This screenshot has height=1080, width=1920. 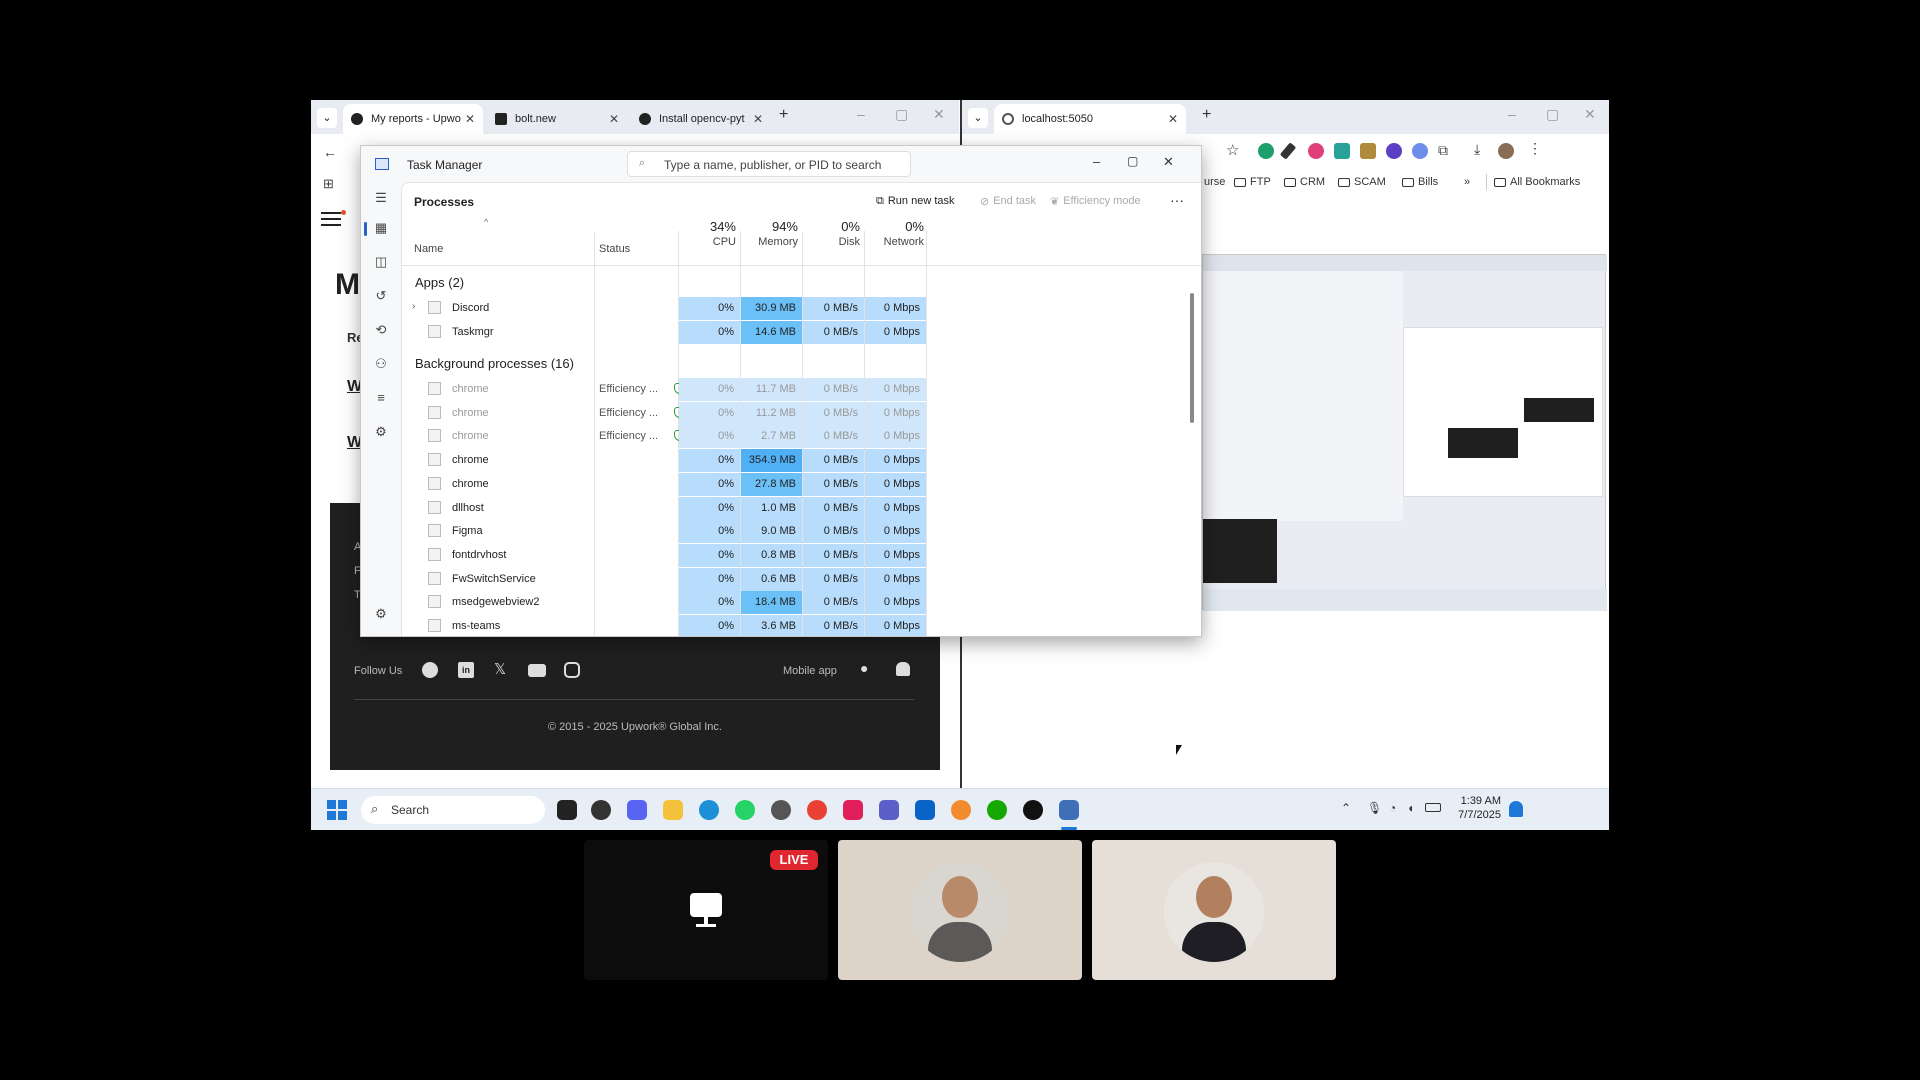 I want to click on performance-icon: ◫, so click(x=381, y=262).